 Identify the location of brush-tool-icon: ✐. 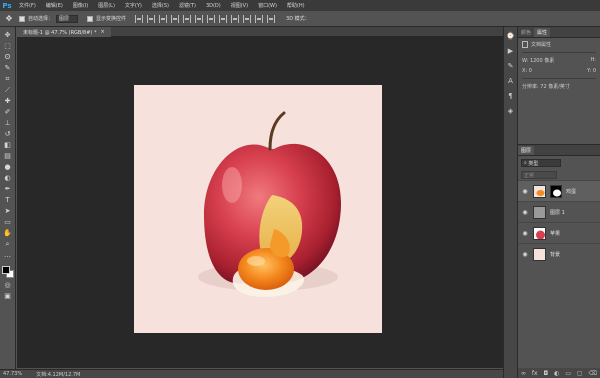
(8, 112).